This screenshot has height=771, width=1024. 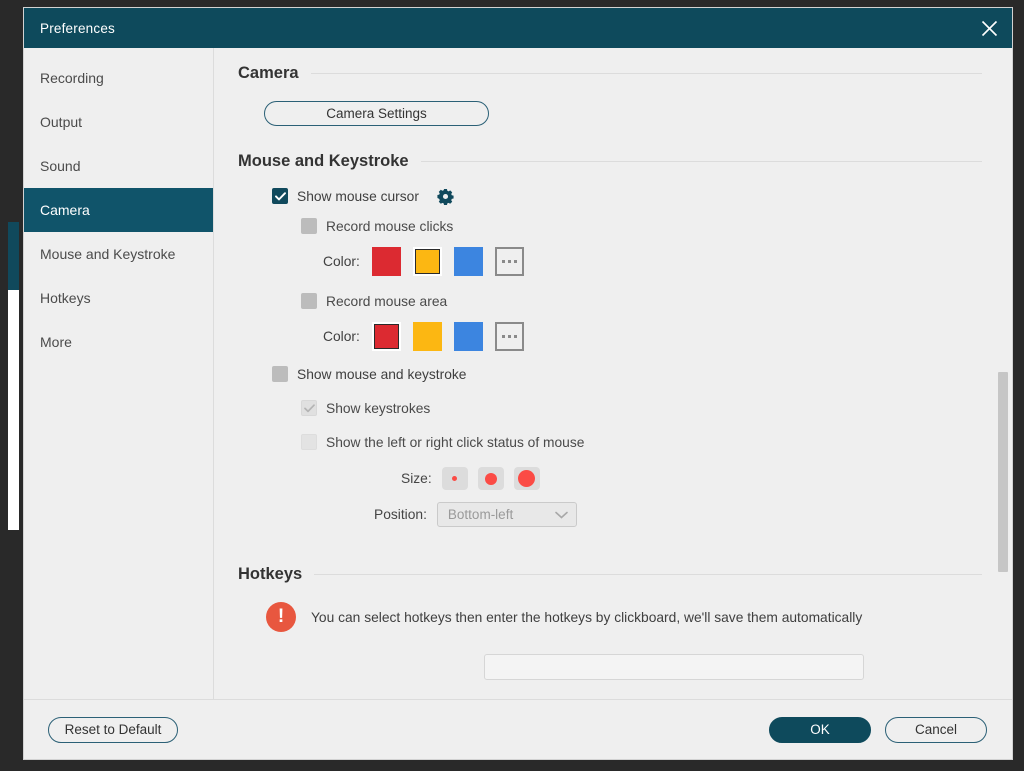 What do you see at coordinates (77, 28) in the screenshot?
I see `dialog-title: Preferences` at bounding box center [77, 28].